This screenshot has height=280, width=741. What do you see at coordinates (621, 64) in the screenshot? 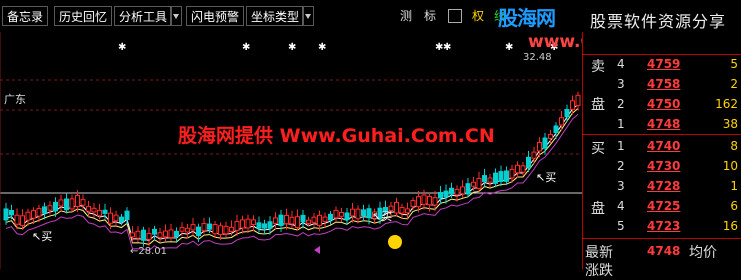
I see `level: 4` at bounding box center [621, 64].